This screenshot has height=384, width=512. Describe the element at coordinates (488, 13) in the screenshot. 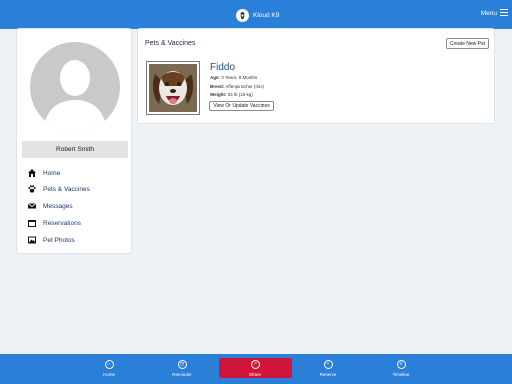

I see `menu-label: Menu` at that location.